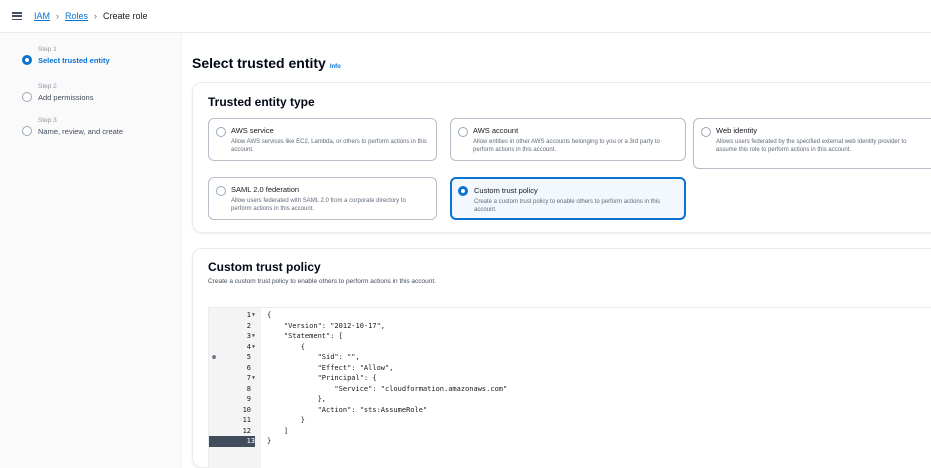 The image size is (931, 468). I want to click on step-number: Step 3, so click(47, 120).